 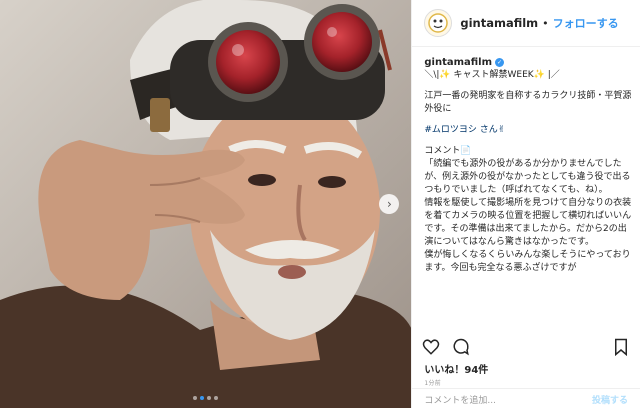 I want to click on comment-box: コメントを追加... 投稿する, so click(x=526, y=398).